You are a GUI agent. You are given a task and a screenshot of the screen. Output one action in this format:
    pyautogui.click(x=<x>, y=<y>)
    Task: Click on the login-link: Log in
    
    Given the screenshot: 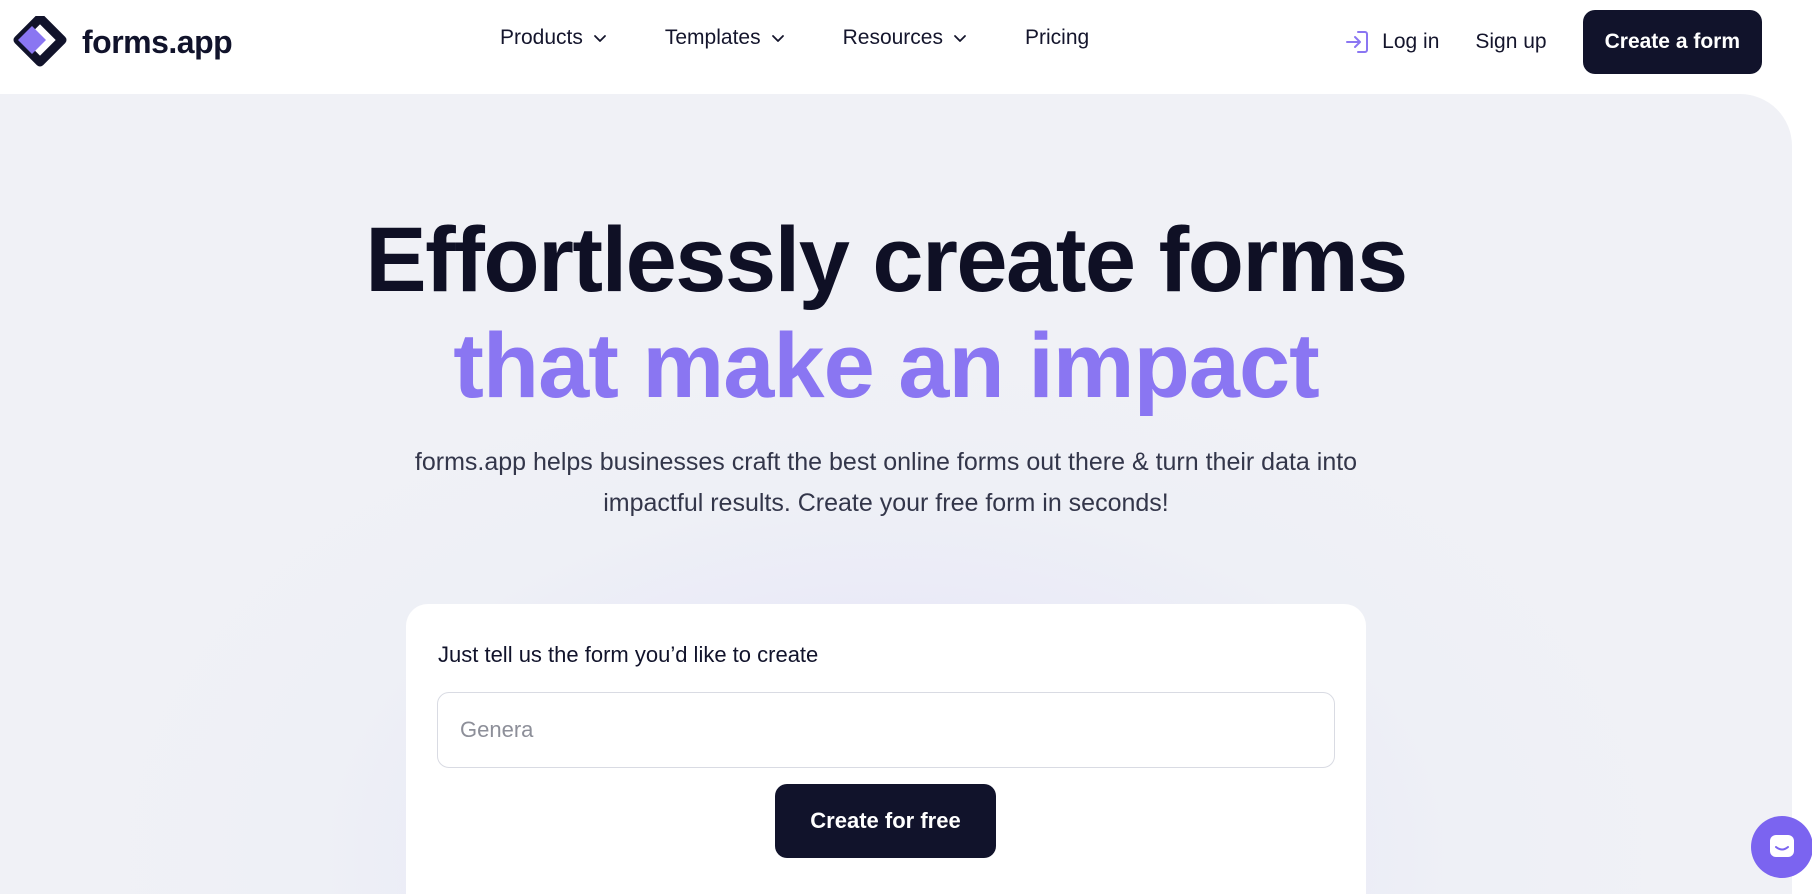 What is the action you would take?
    pyautogui.click(x=1391, y=42)
    